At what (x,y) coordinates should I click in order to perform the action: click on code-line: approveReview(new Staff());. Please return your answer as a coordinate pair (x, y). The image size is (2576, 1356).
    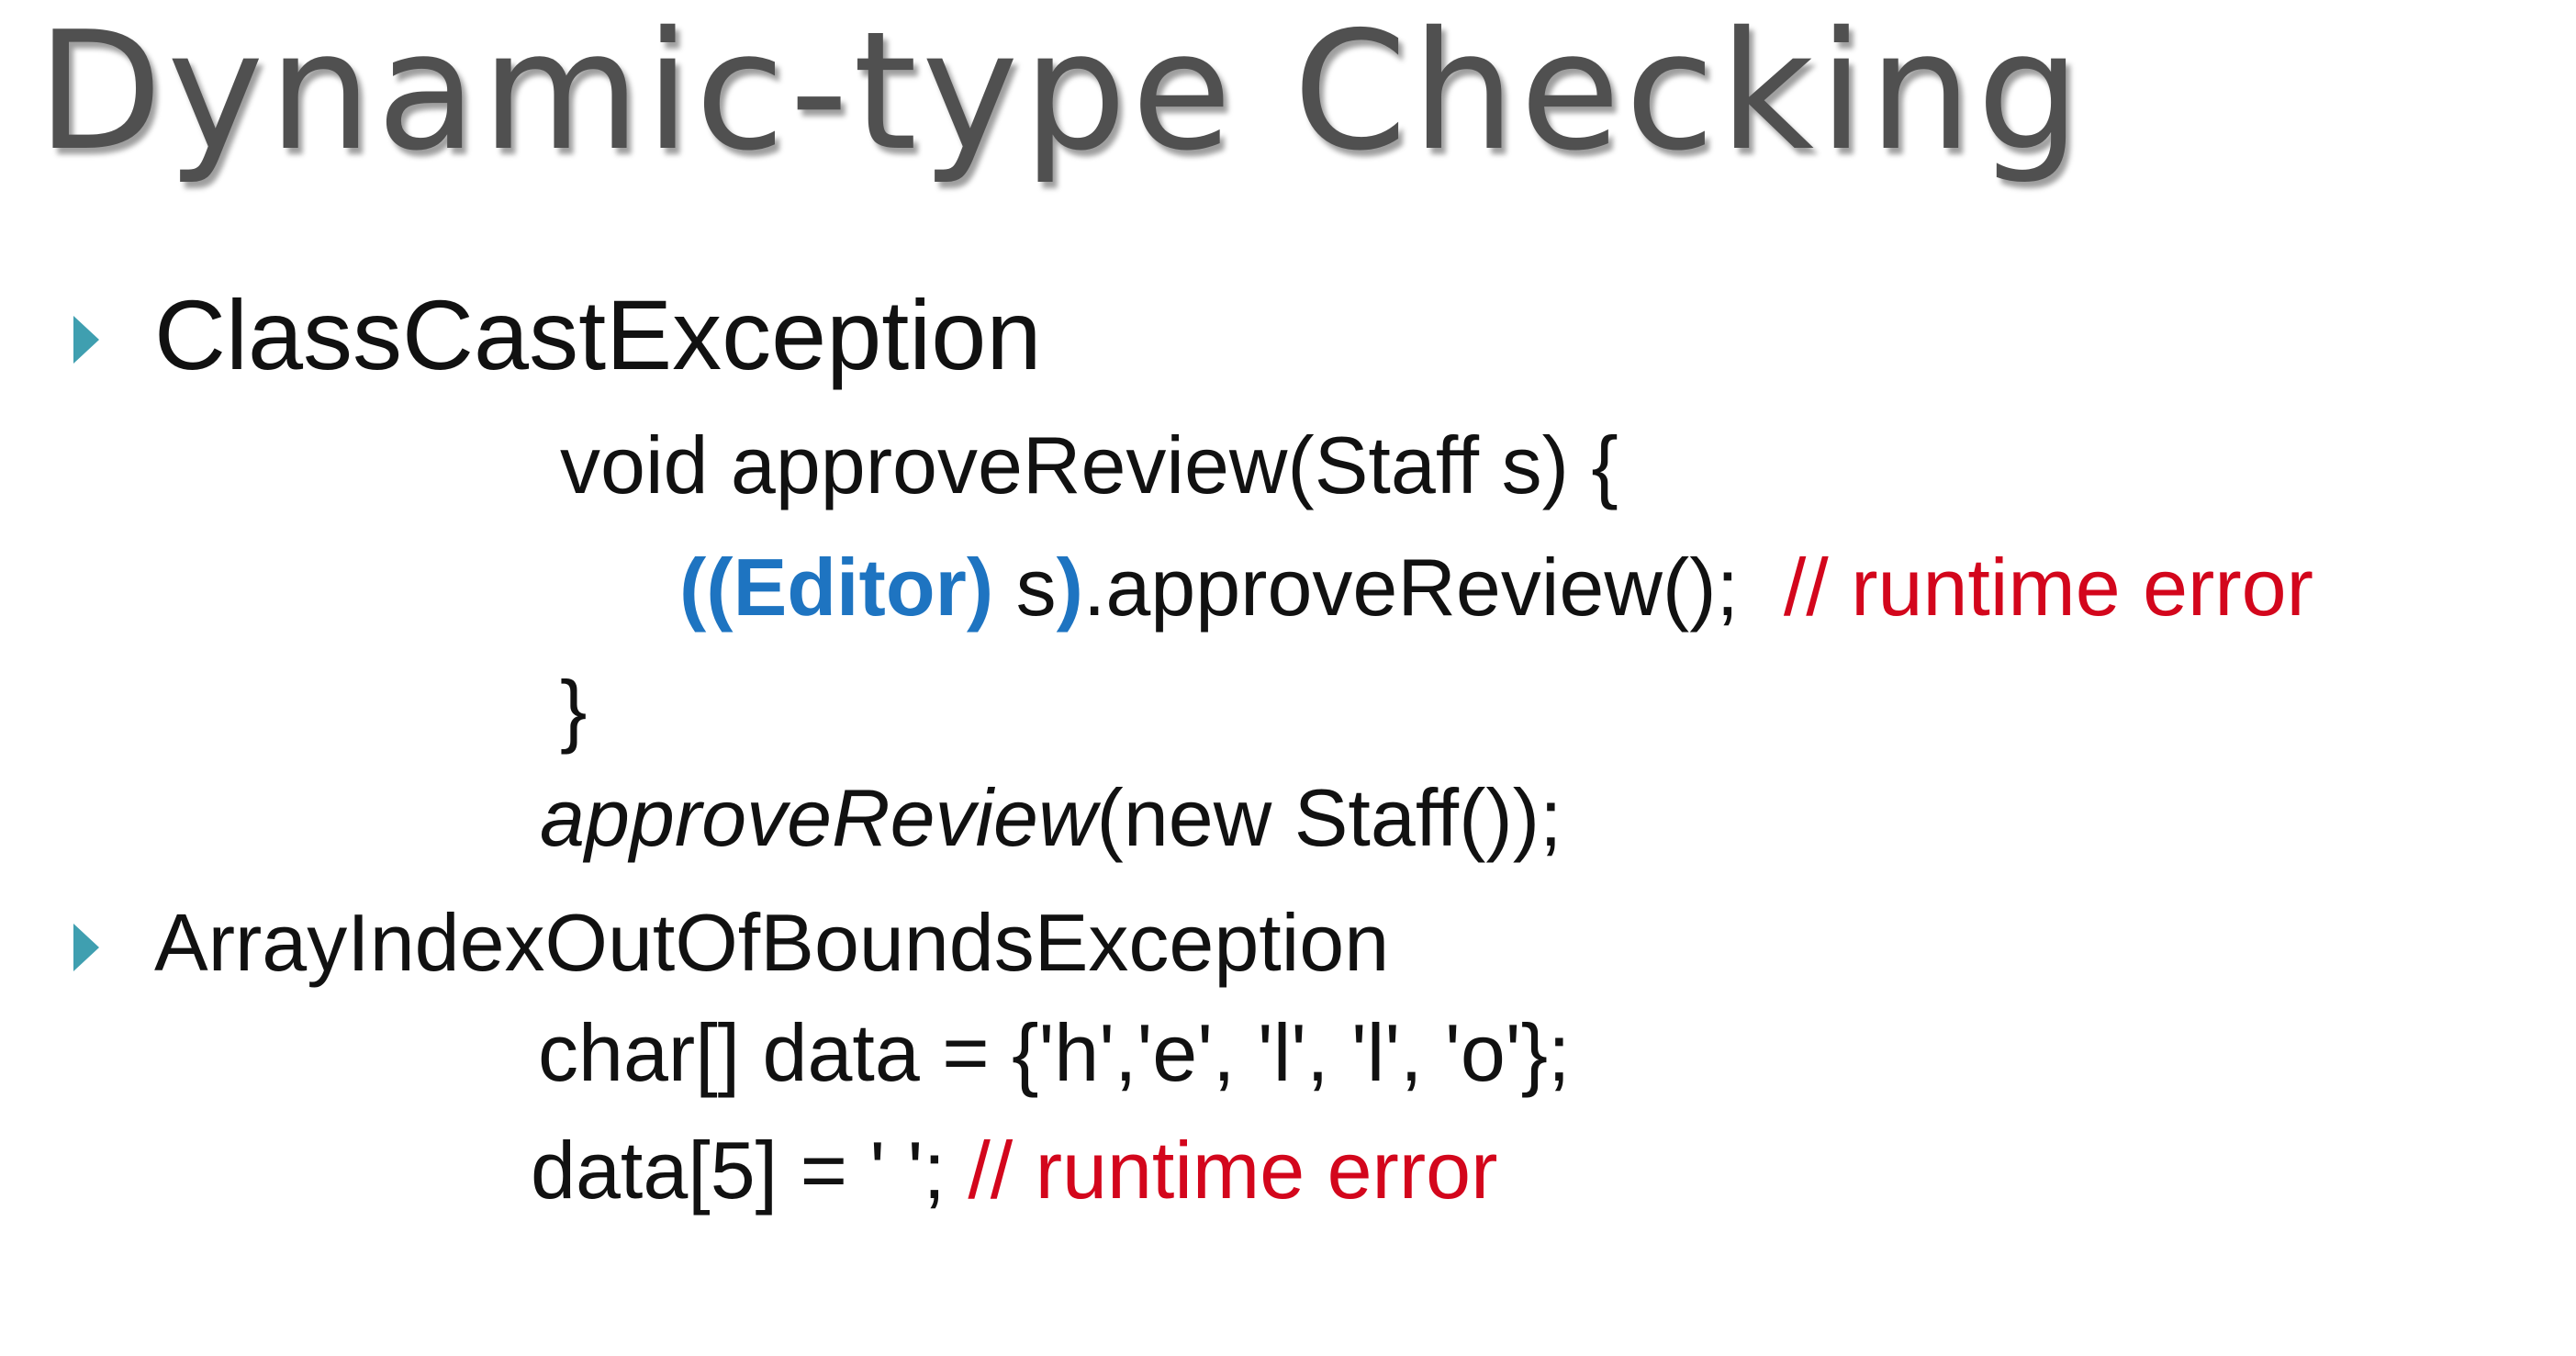
    Looking at the image, I should click on (1051, 818).